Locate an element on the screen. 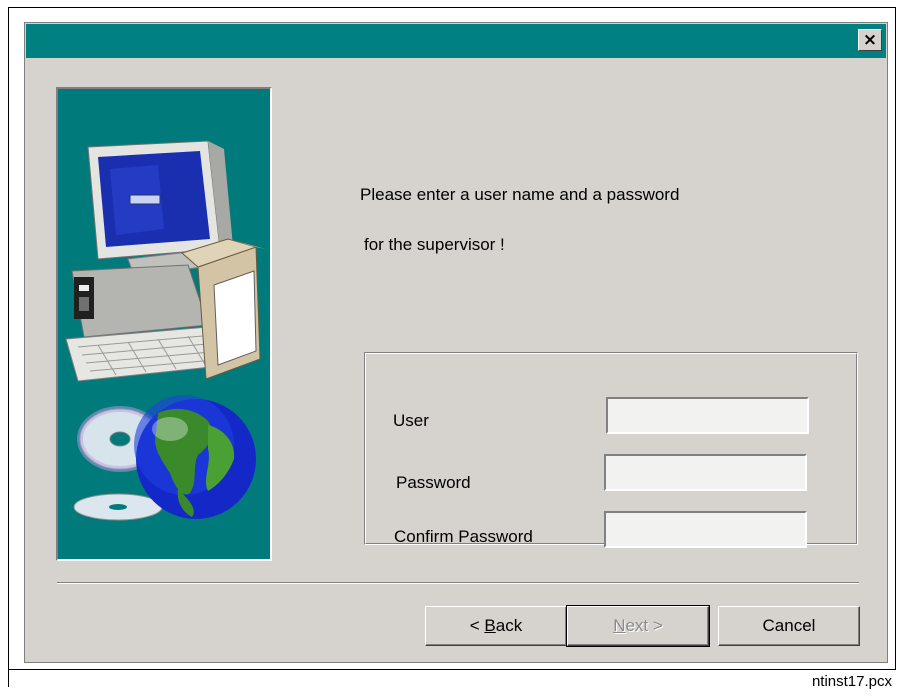 Image resolution: width=904 pixels, height=697 pixels. confirm-password-input is located at coordinates (705, 529).